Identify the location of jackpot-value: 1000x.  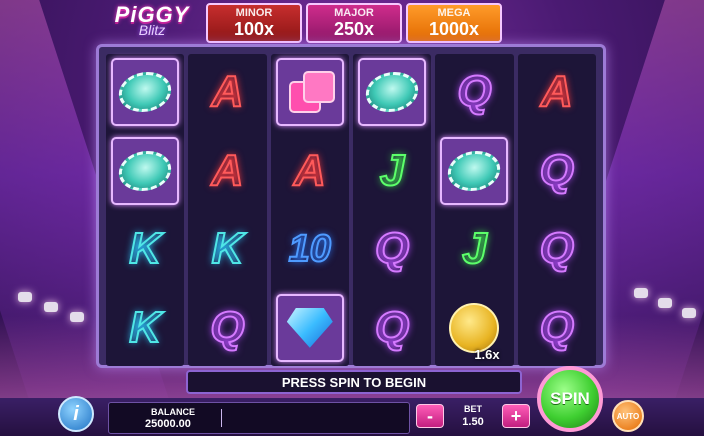
(454, 29).